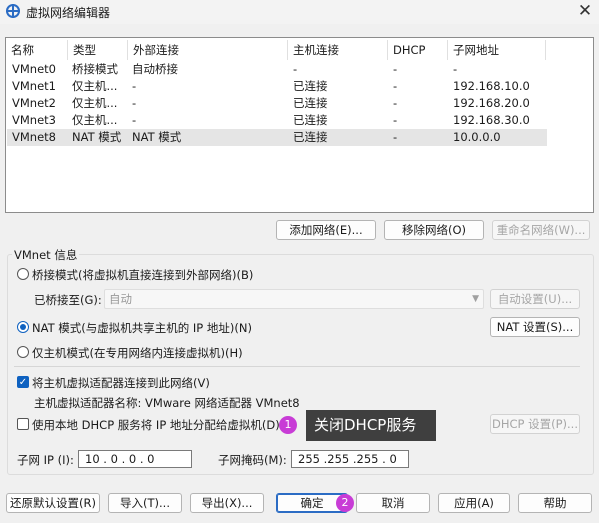  I want to click on apply-button: 应用(A), so click(474, 503).